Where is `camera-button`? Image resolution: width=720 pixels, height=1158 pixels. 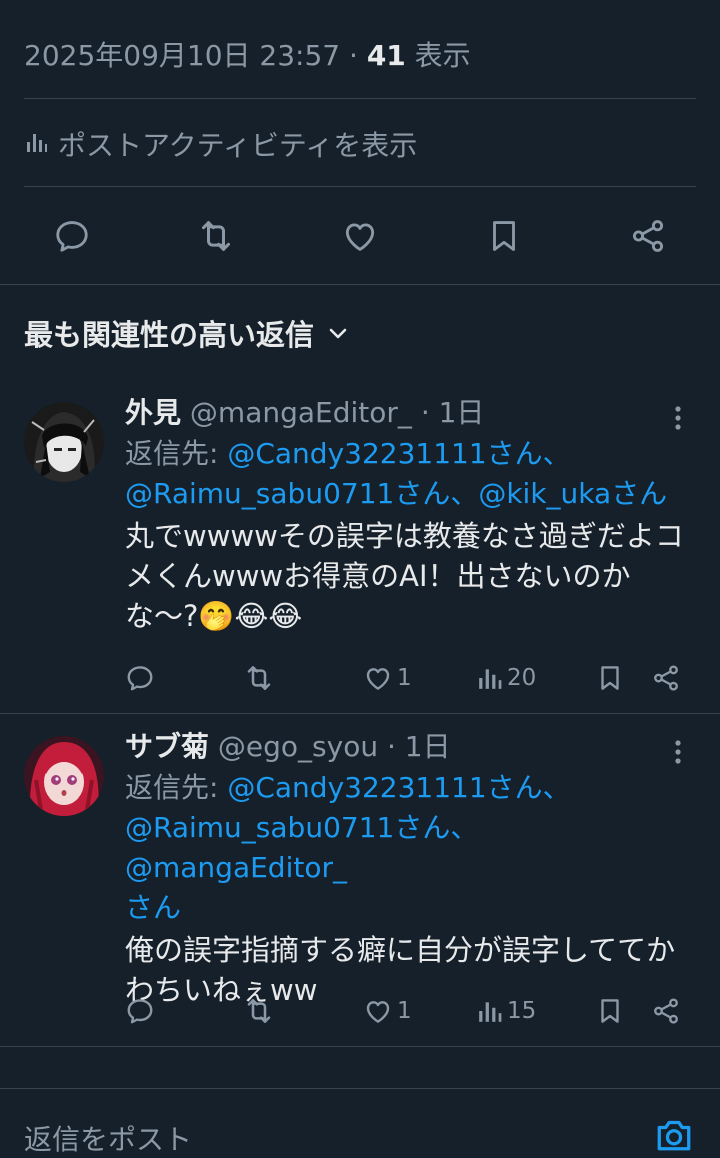 camera-button is located at coordinates (674, 1136).